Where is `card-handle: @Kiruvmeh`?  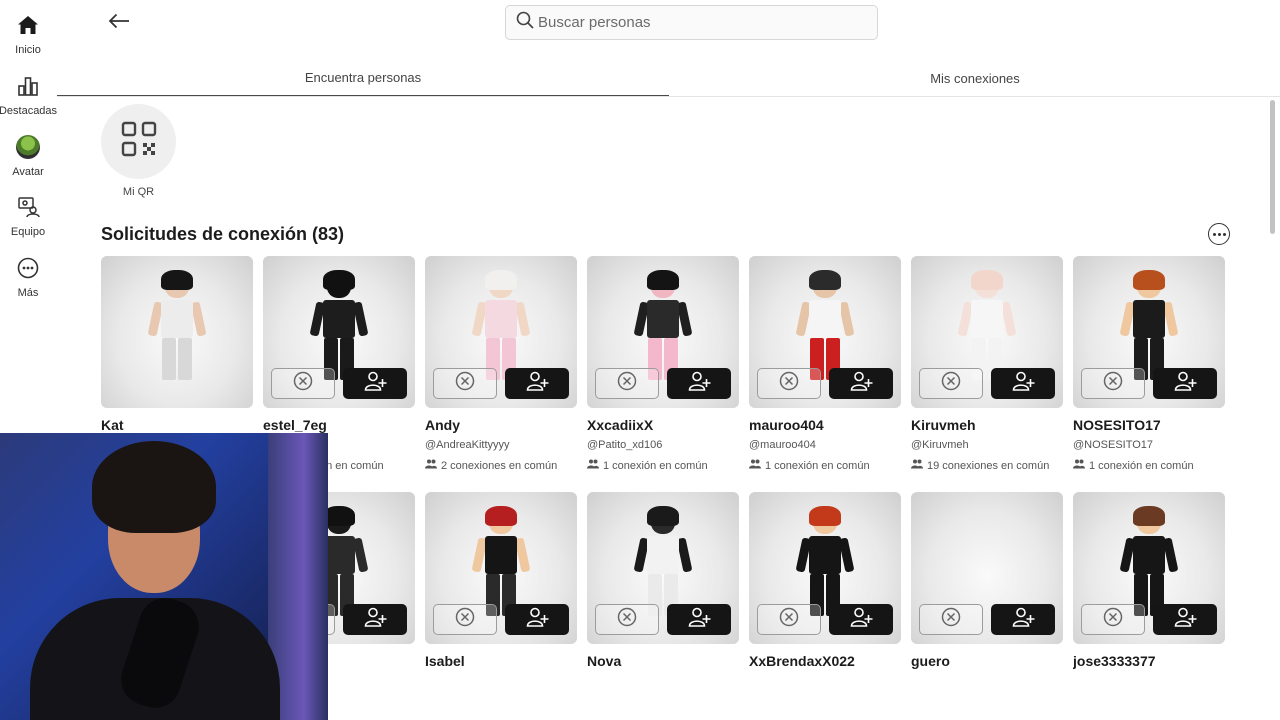 card-handle: @Kiruvmeh is located at coordinates (940, 445).